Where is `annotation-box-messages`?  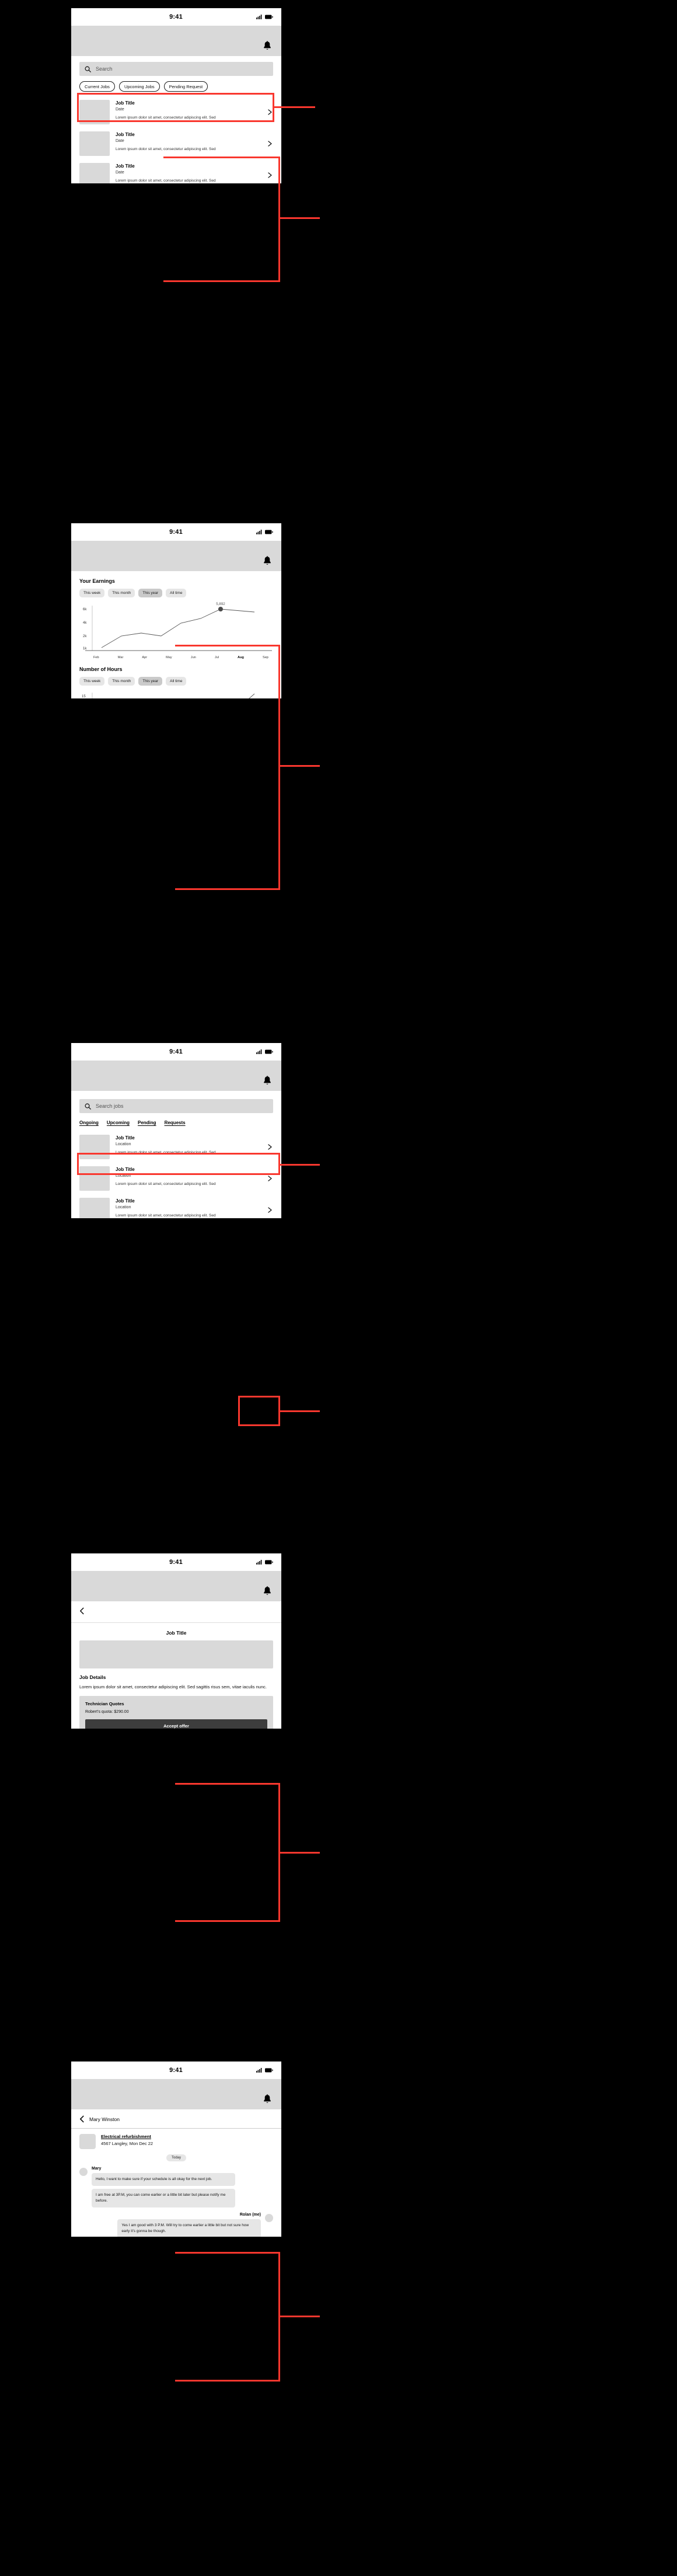
annotation-box-messages is located at coordinates (227, 2317).